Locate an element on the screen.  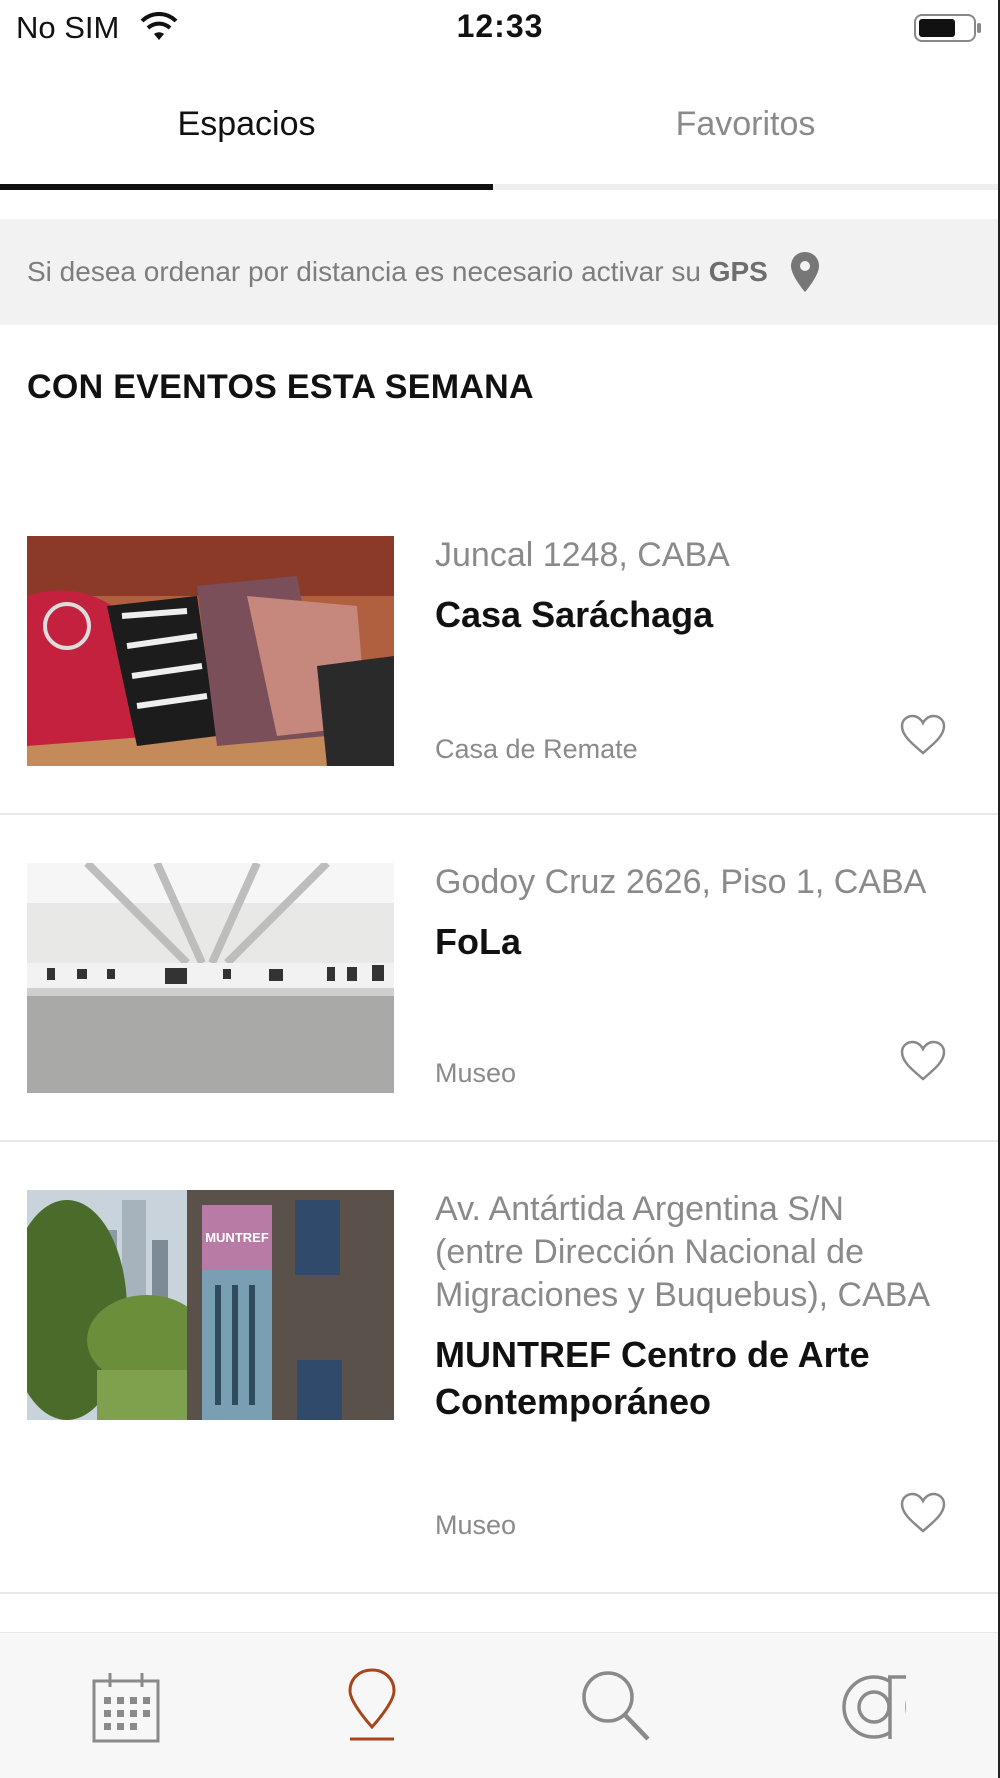
venue-name: MUNTREF Centro de Arte Contemporáneo is located at coordinates (652, 1378).